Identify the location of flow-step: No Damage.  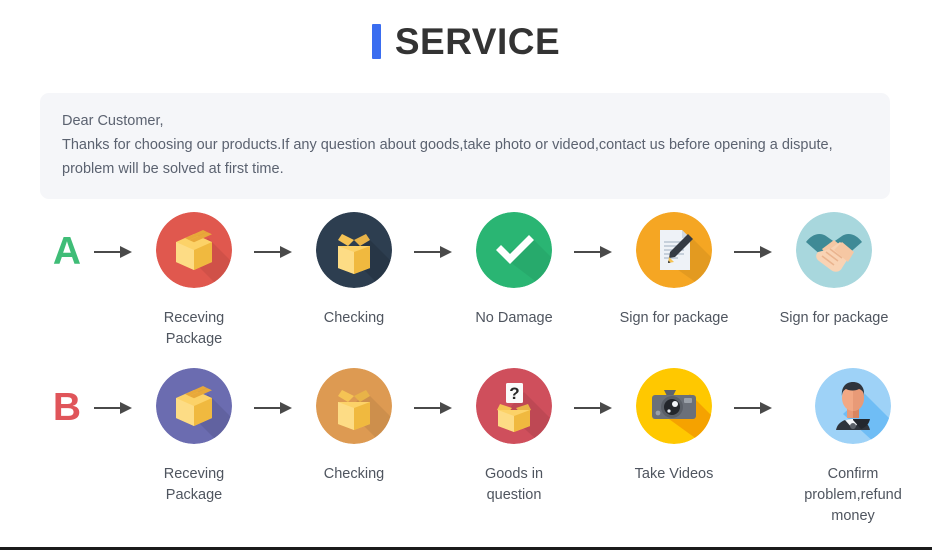
(514, 270).